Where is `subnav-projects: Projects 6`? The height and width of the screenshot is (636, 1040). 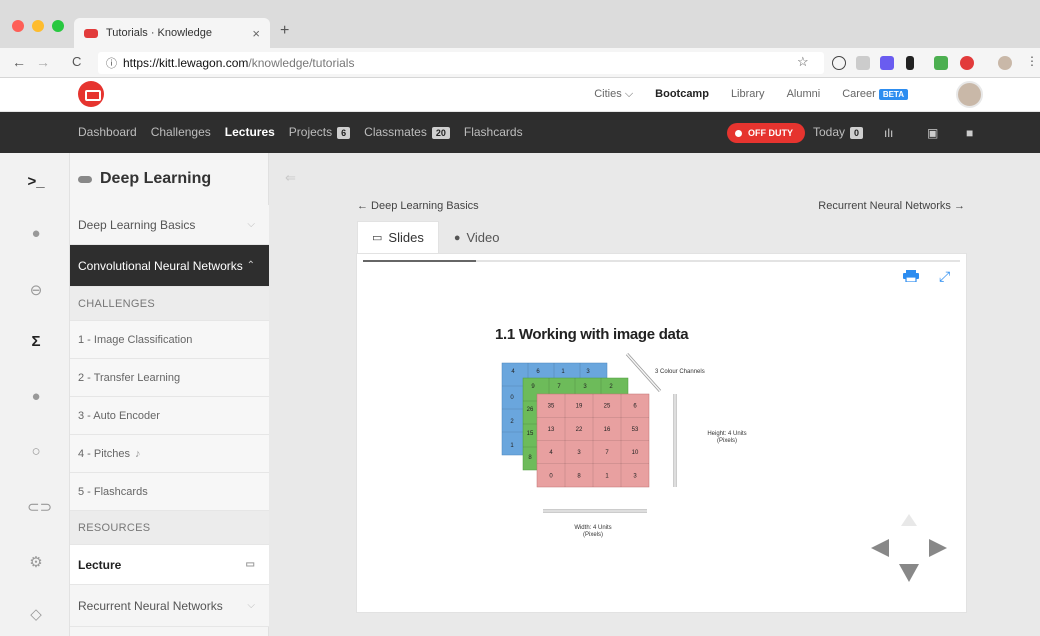 subnav-projects: Projects 6 is located at coordinates (320, 132).